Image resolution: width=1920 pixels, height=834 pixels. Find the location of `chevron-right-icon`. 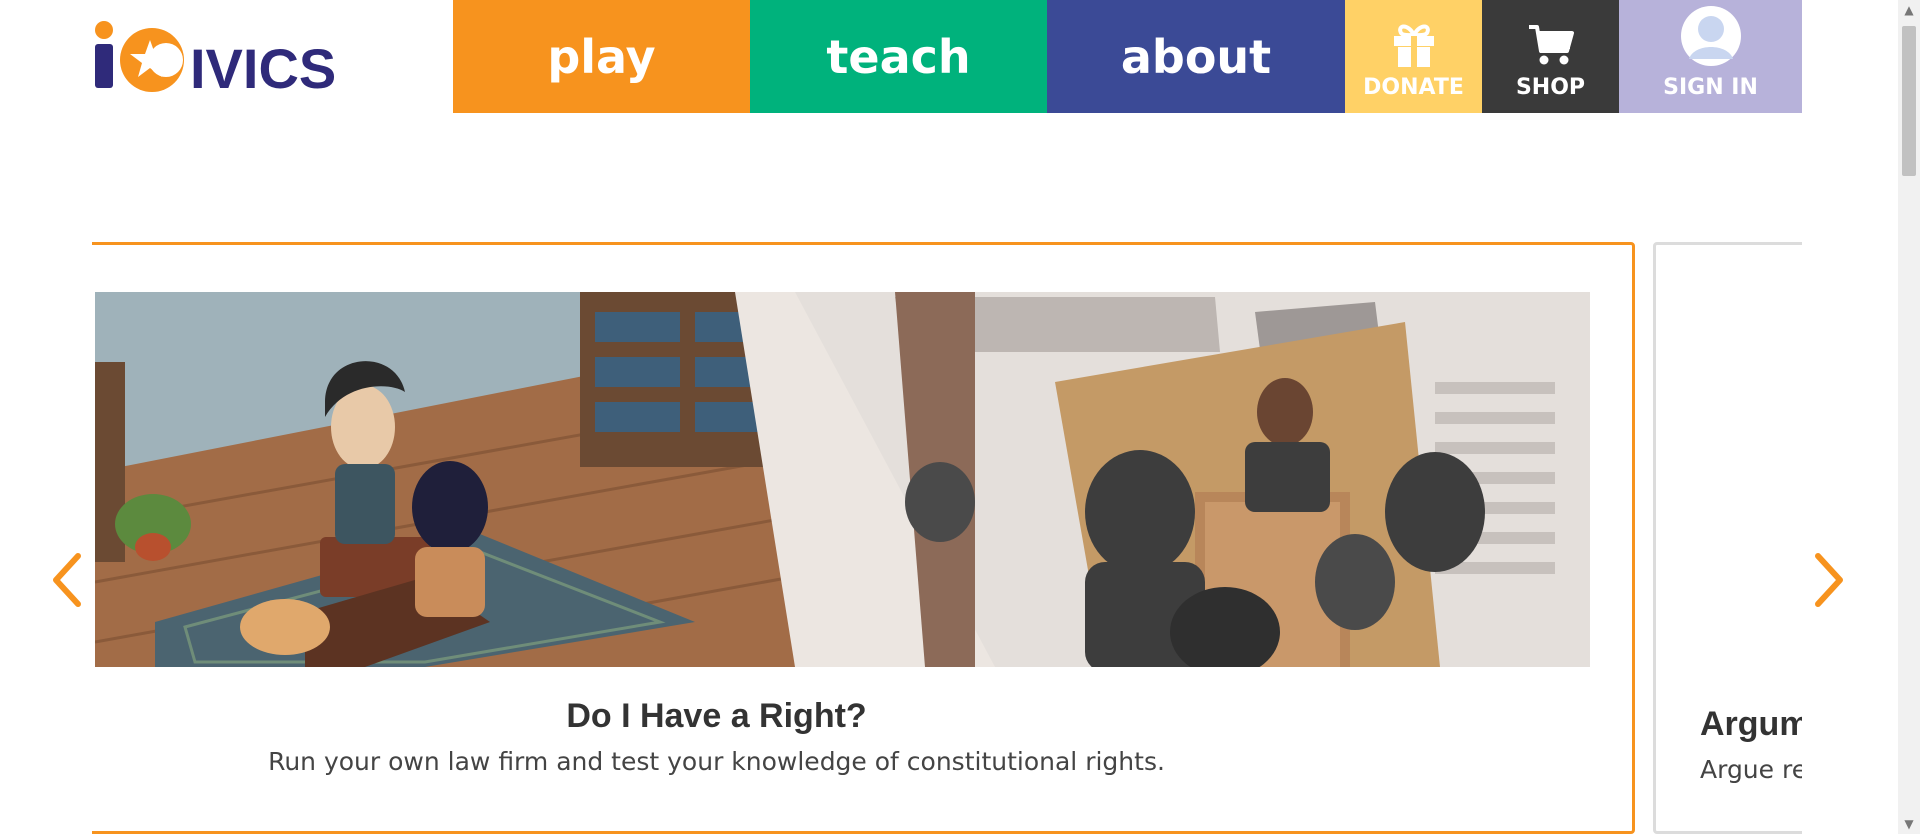

chevron-right-icon is located at coordinates (1829, 580).